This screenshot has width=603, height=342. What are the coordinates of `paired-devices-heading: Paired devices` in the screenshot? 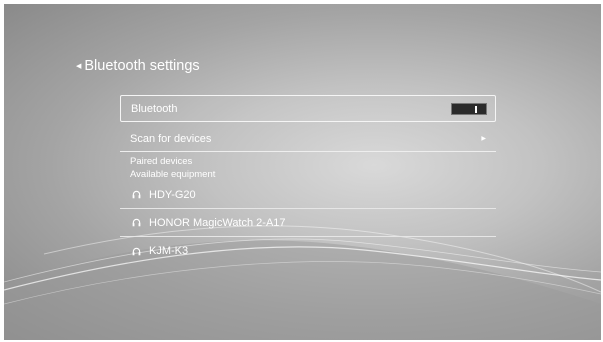 It's located at (161, 161).